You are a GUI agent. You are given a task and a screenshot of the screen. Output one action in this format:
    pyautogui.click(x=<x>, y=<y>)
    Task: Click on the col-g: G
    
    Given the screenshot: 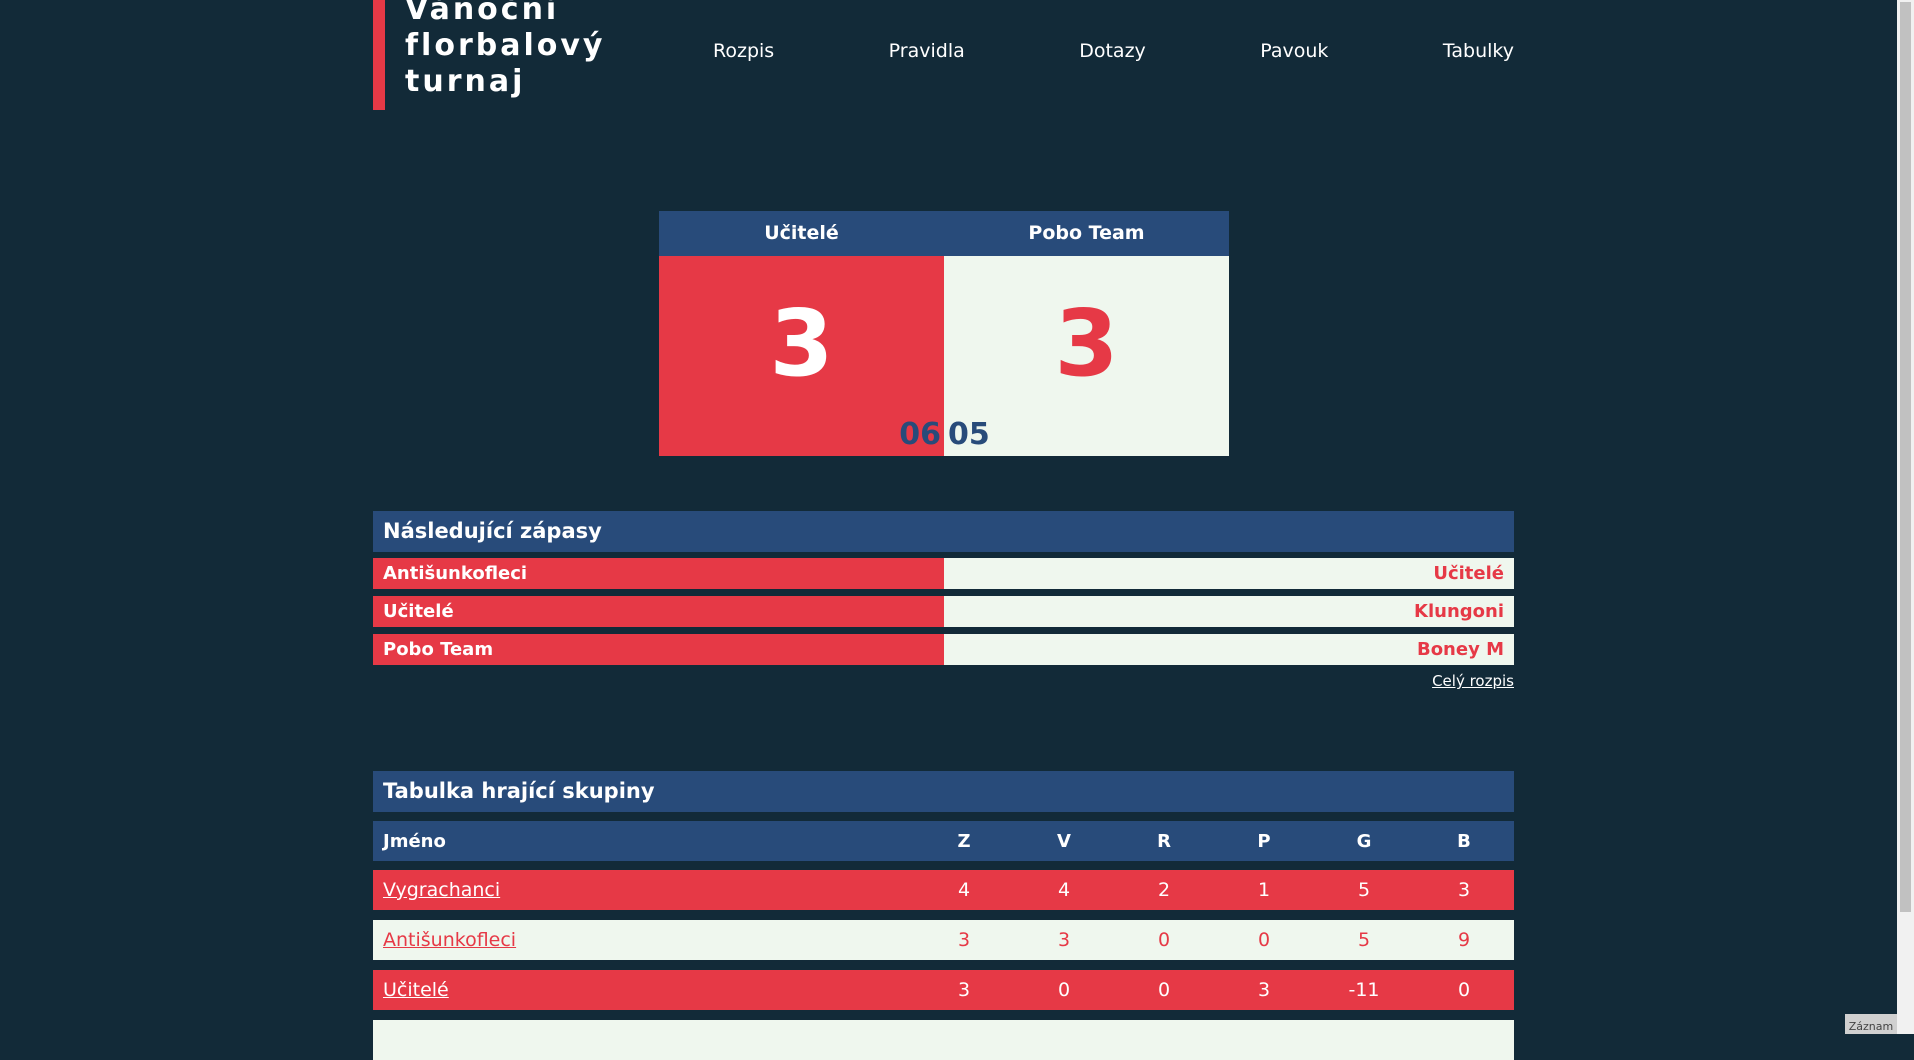 What is the action you would take?
    pyautogui.click(x=1364, y=841)
    